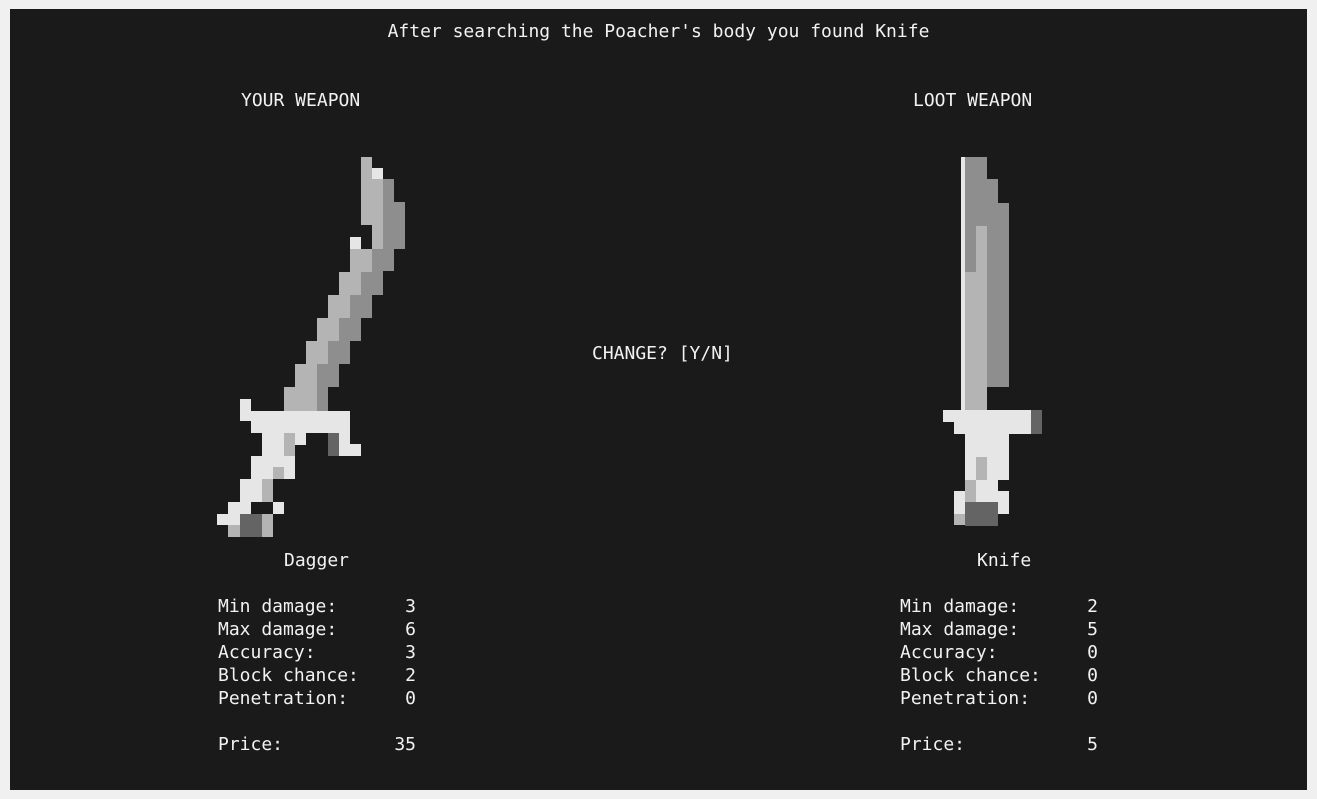  What do you see at coordinates (1004, 560) in the screenshot?
I see `loot-weapon-name: Knife` at bounding box center [1004, 560].